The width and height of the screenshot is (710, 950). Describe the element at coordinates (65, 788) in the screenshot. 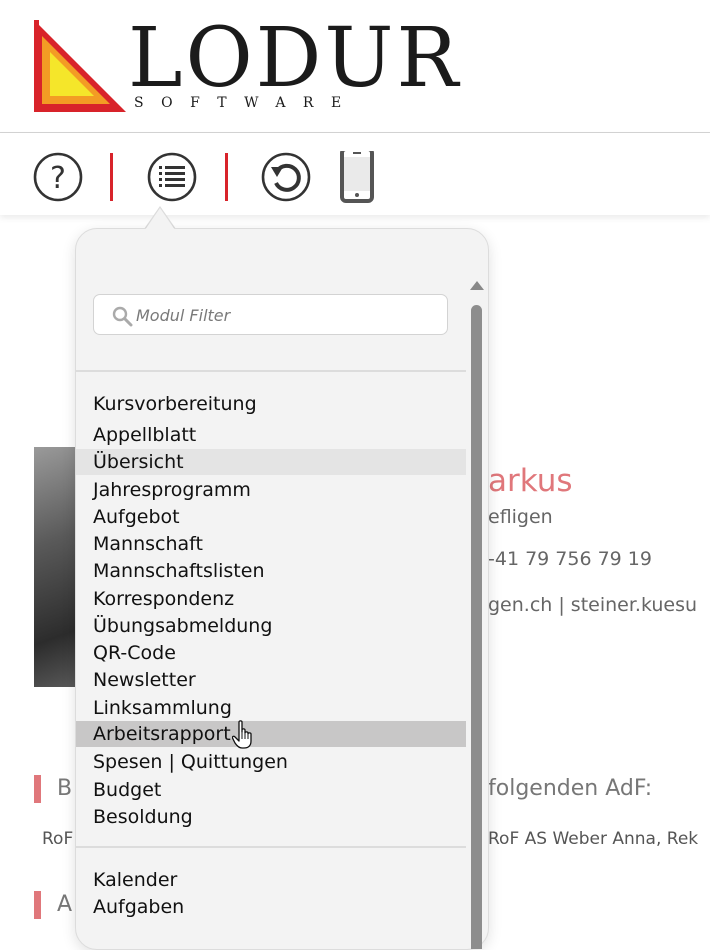

I see `section-heading: B` at that location.